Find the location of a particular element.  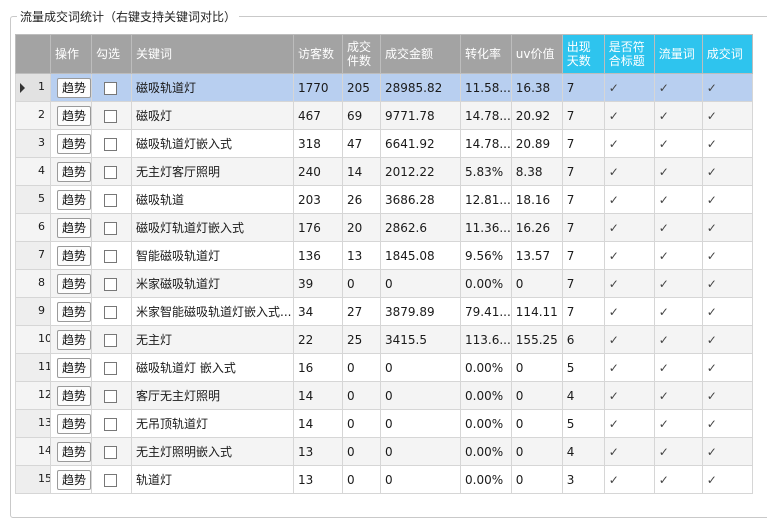

row-header: 13 is located at coordinates (33, 423).